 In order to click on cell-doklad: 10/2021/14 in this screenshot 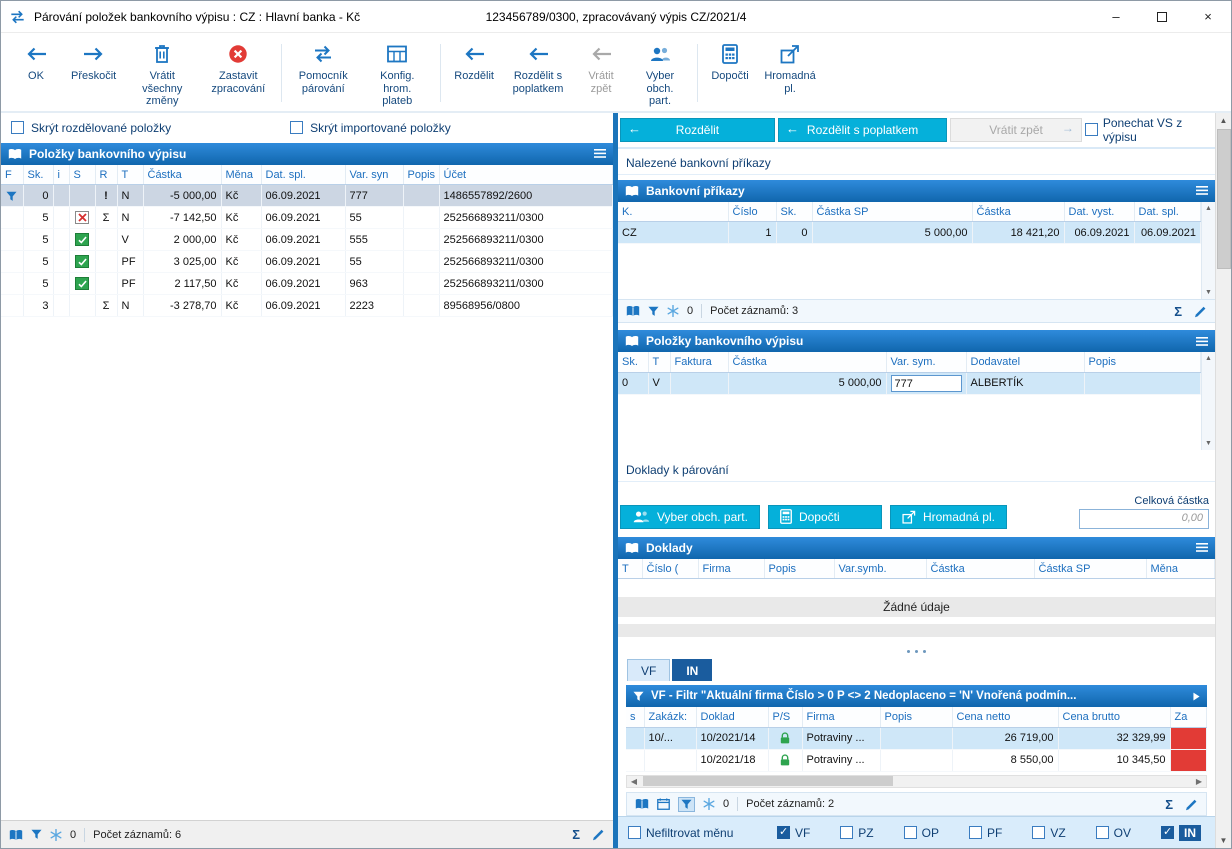, I will do `click(732, 738)`.